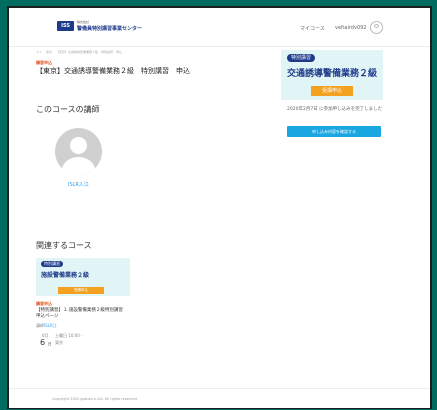  I want to click on logo-subtitle: 株式会社, so click(83, 22).